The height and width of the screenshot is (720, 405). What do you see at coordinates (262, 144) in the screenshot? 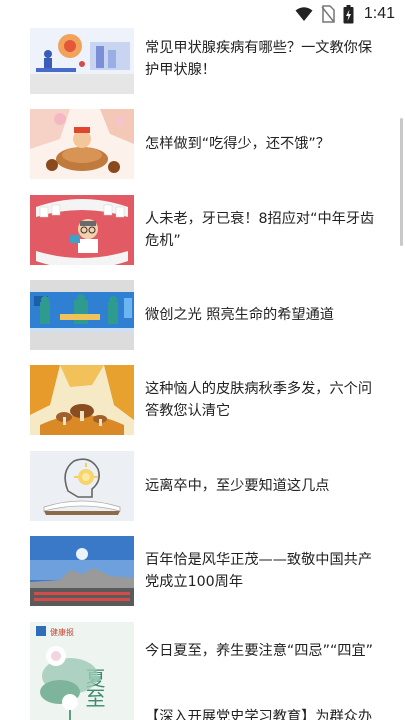
I see `article-title: 怎样做到“吃得少，还不饿”？` at bounding box center [262, 144].